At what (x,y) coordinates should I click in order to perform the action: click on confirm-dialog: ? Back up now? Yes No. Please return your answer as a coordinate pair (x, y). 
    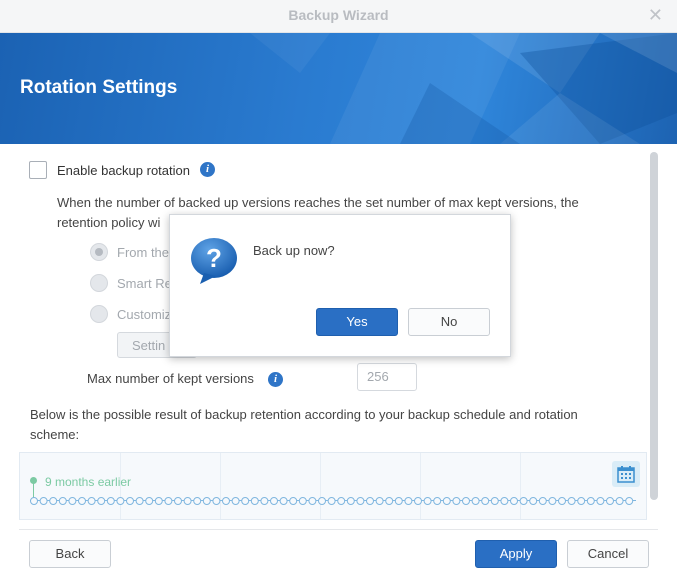
    Looking at the image, I should click on (340, 285).